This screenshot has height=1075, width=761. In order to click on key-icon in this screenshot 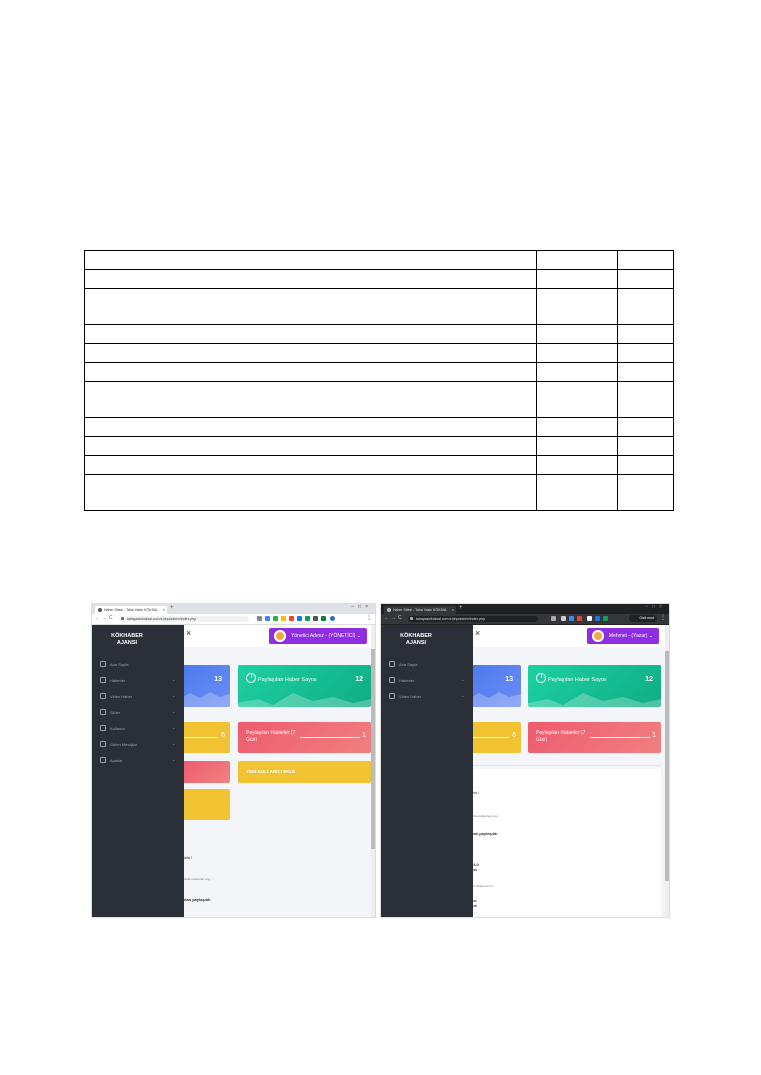, I will do `click(553, 618)`.